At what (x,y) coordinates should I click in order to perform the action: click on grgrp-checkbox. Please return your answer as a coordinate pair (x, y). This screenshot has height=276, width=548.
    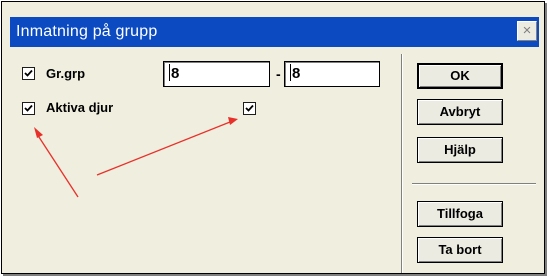
    Looking at the image, I should click on (28, 73).